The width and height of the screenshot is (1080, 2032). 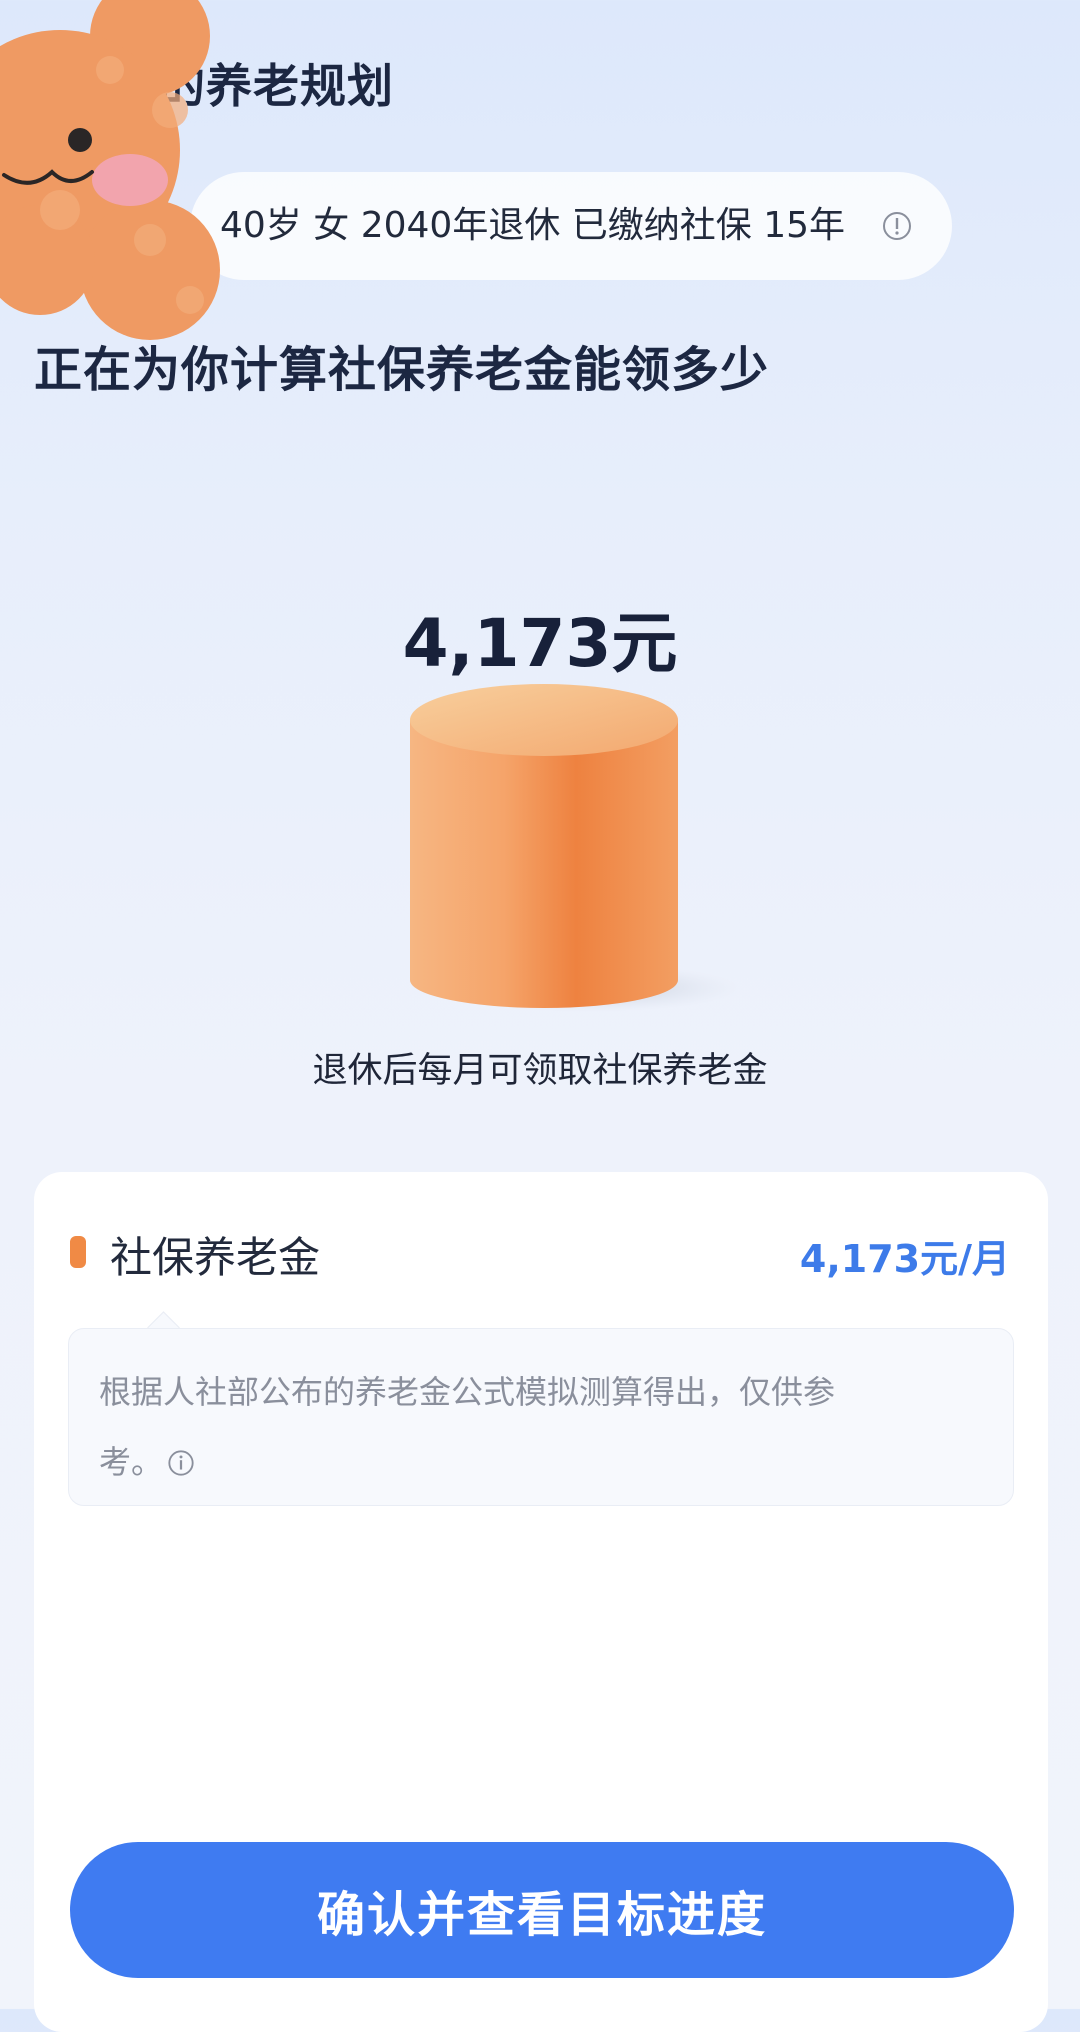 What do you see at coordinates (904, 1259) in the screenshot?
I see `pension-monthly-value: 4,173元/月` at bounding box center [904, 1259].